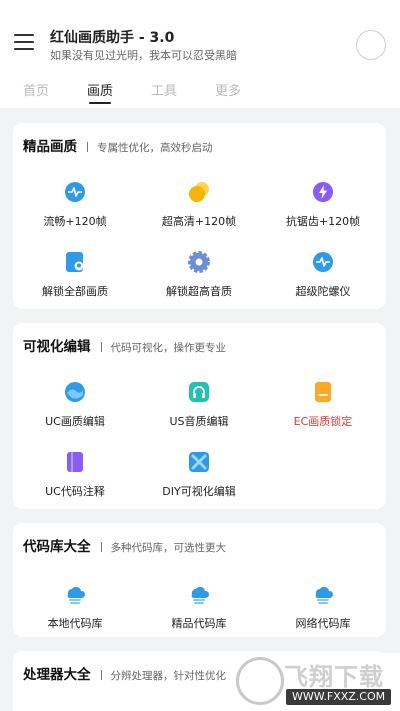 This screenshot has width=400, height=711. I want to click on section-title: 代码库大全, so click(57, 547).